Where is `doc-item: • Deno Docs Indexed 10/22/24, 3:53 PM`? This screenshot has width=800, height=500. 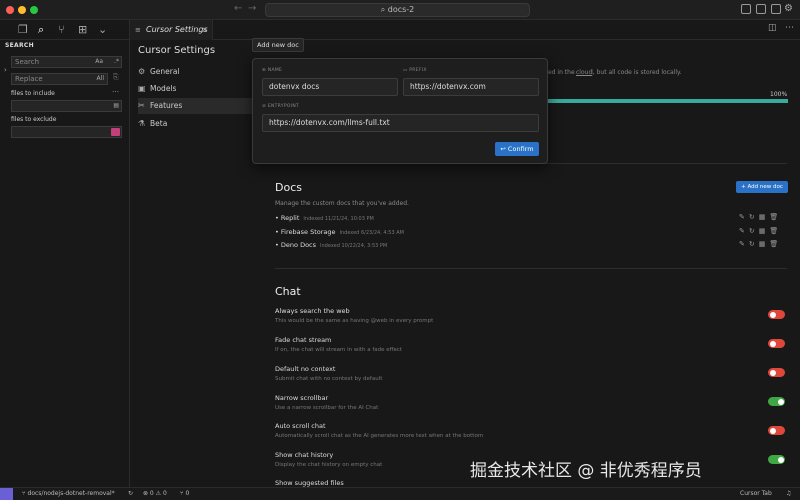
doc-item: • Deno Docs Indexed 10/22/24, 3:53 PM is located at coordinates (331, 245).